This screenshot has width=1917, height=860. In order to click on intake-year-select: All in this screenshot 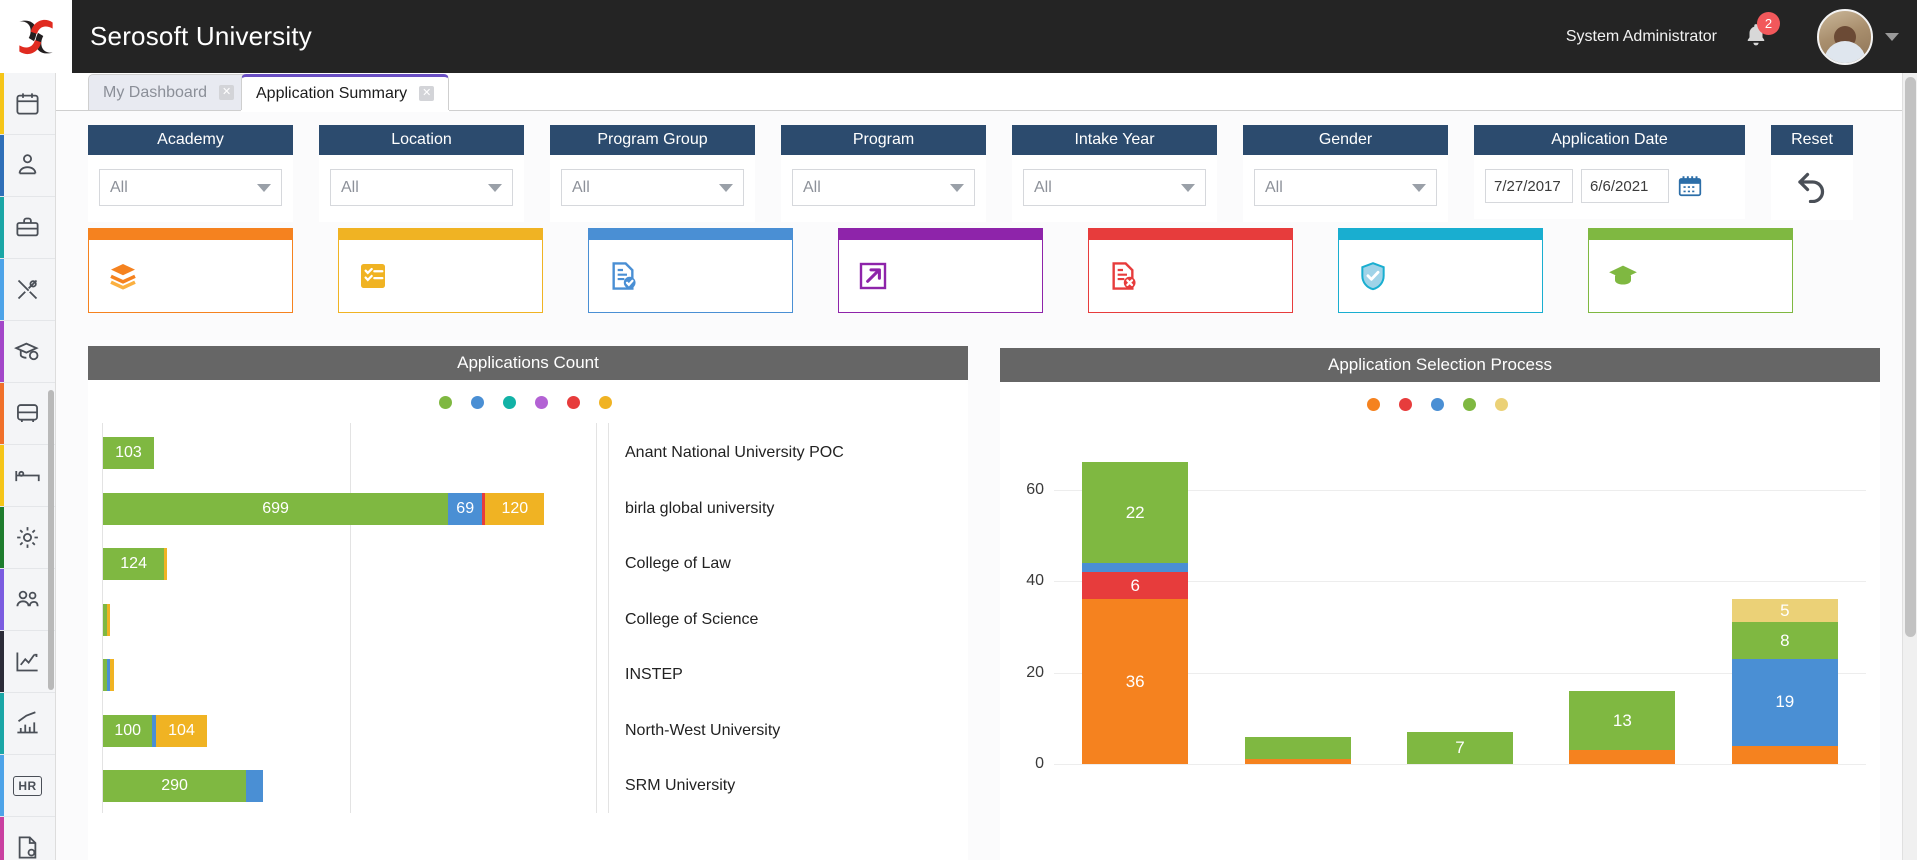, I will do `click(1114, 187)`.